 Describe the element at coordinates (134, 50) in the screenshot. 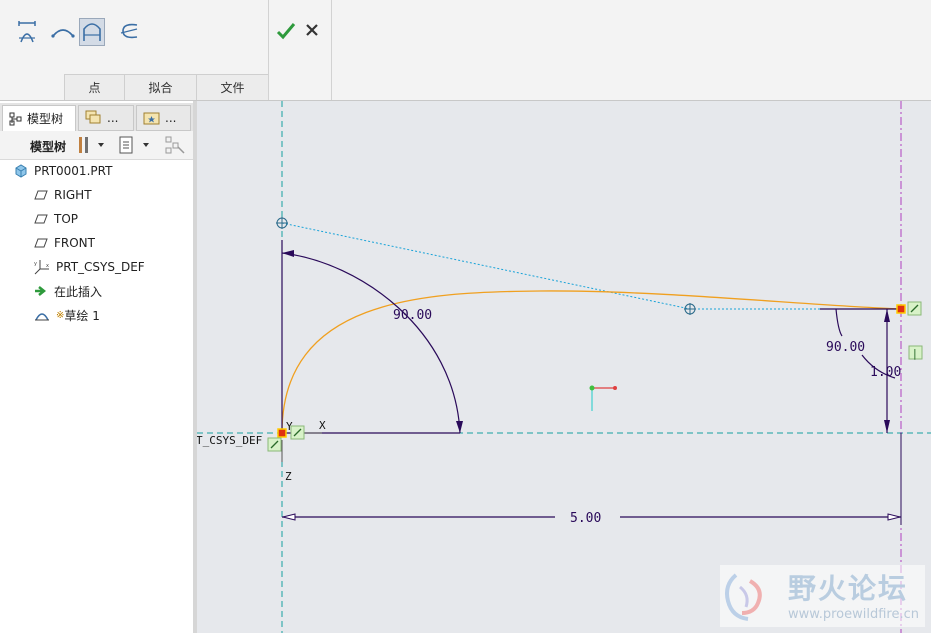

I see `sketch-tools-group: 点 拟合 文件` at that location.